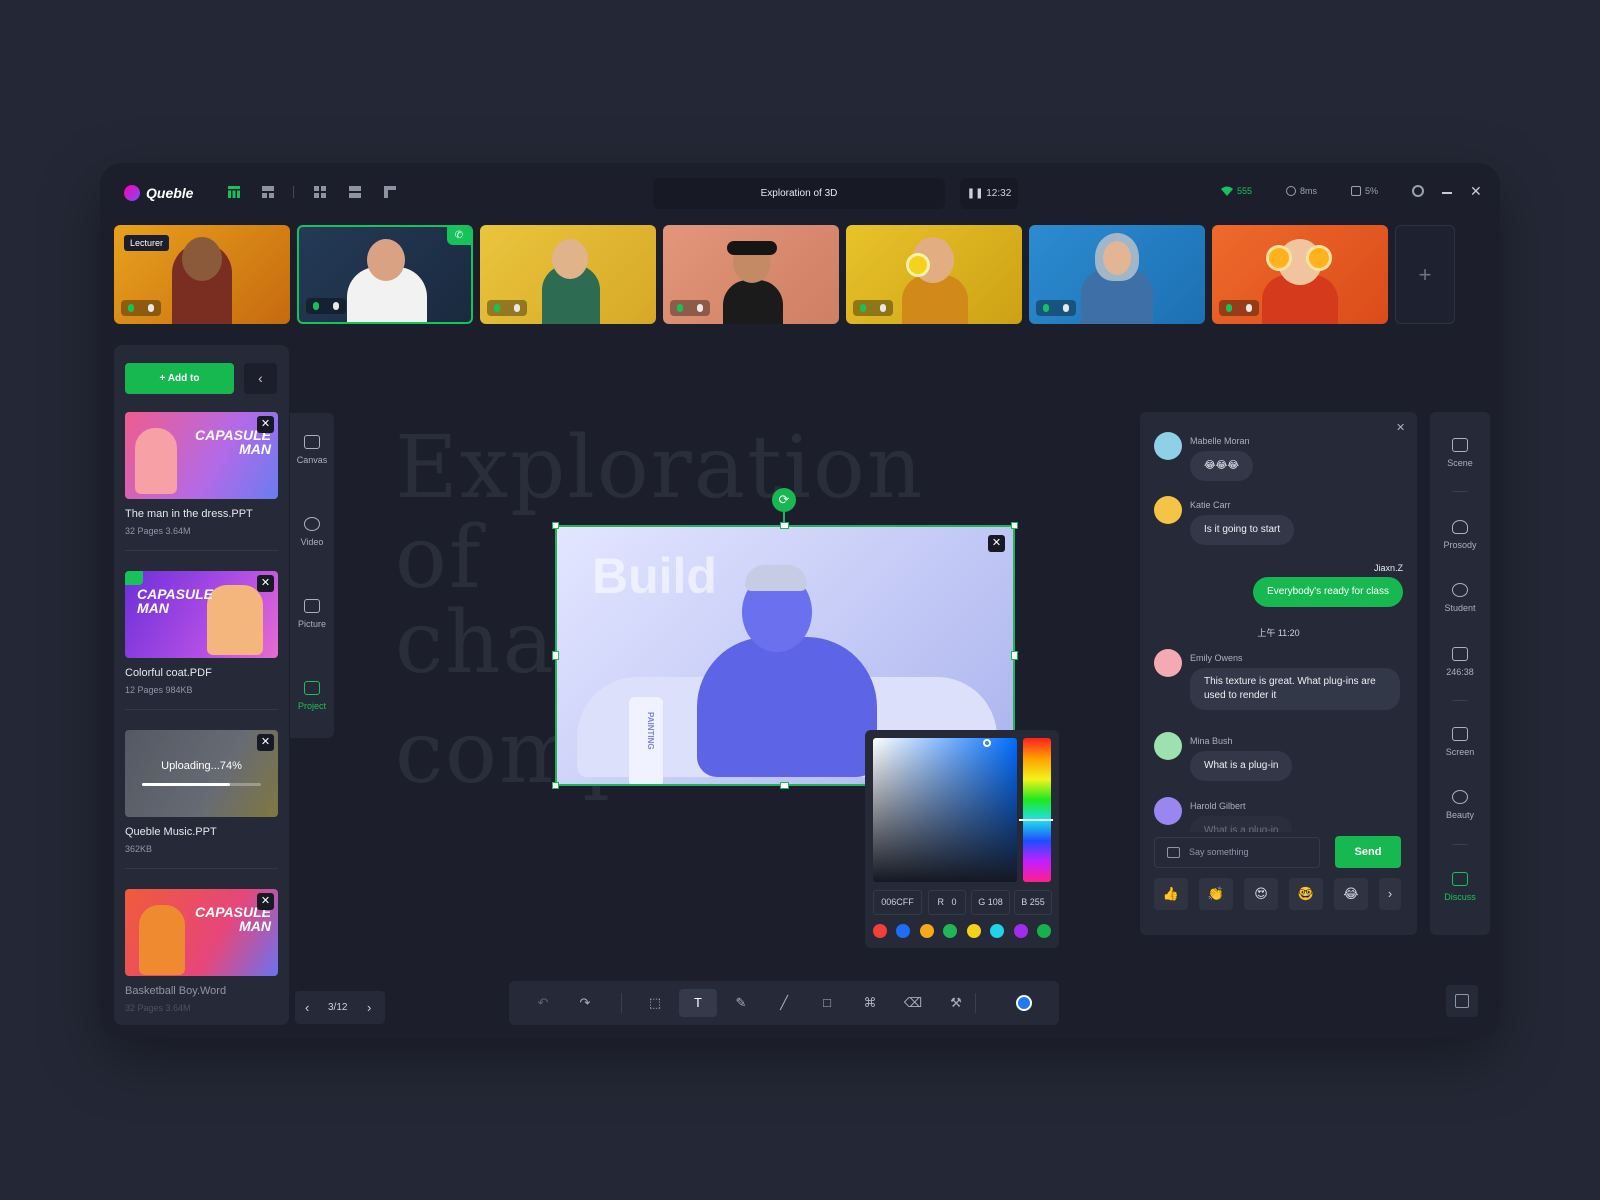 This screenshot has height=1200, width=1600. I want to click on rectangle-icon: □, so click(827, 1003).